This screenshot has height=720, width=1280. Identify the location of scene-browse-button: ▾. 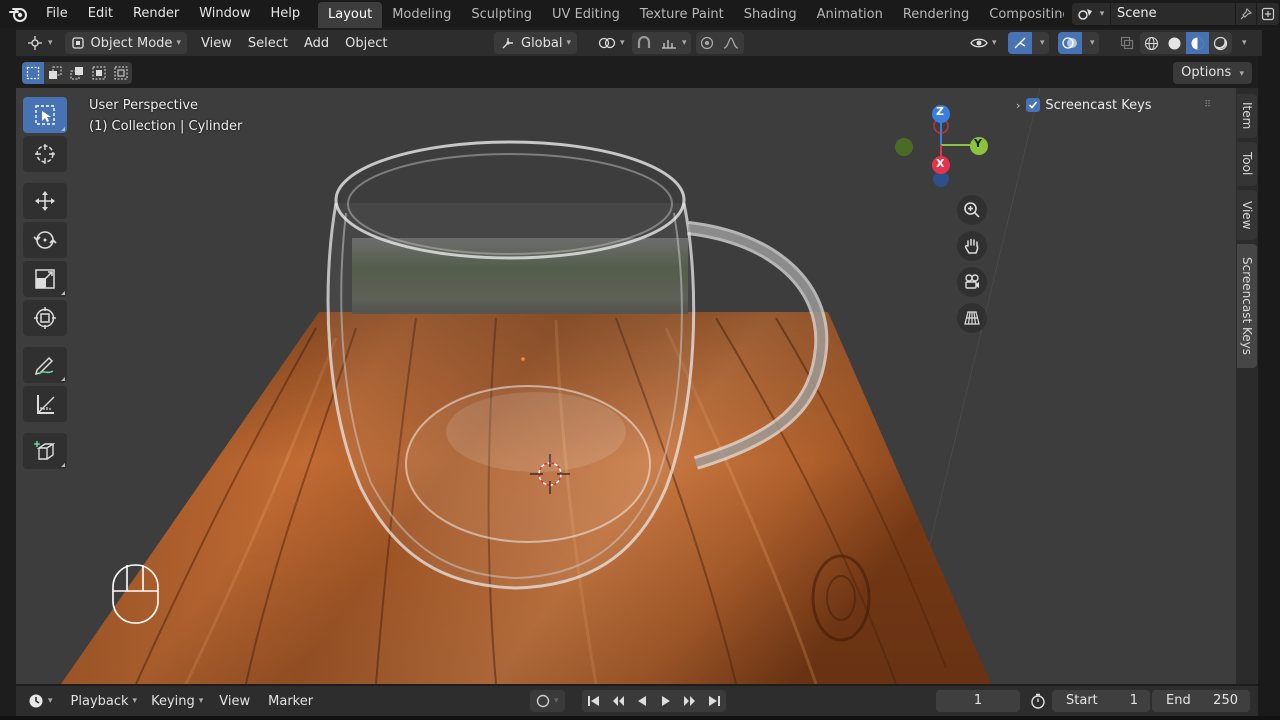
(1091, 14).